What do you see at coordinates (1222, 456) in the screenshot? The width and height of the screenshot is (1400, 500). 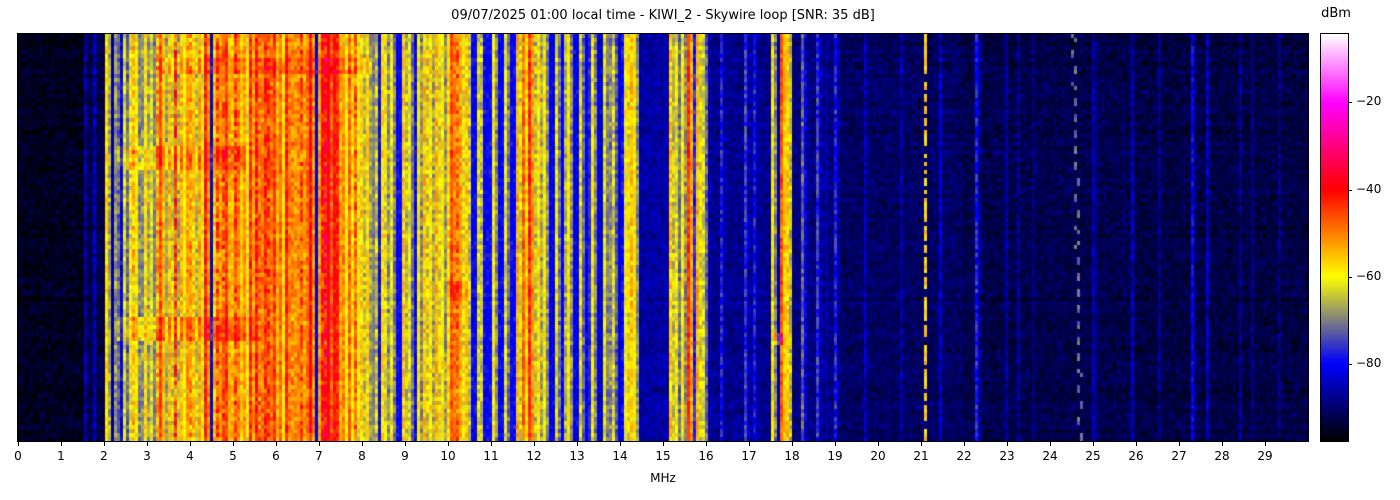 I see `x-tick-label: 28` at bounding box center [1222, 456].